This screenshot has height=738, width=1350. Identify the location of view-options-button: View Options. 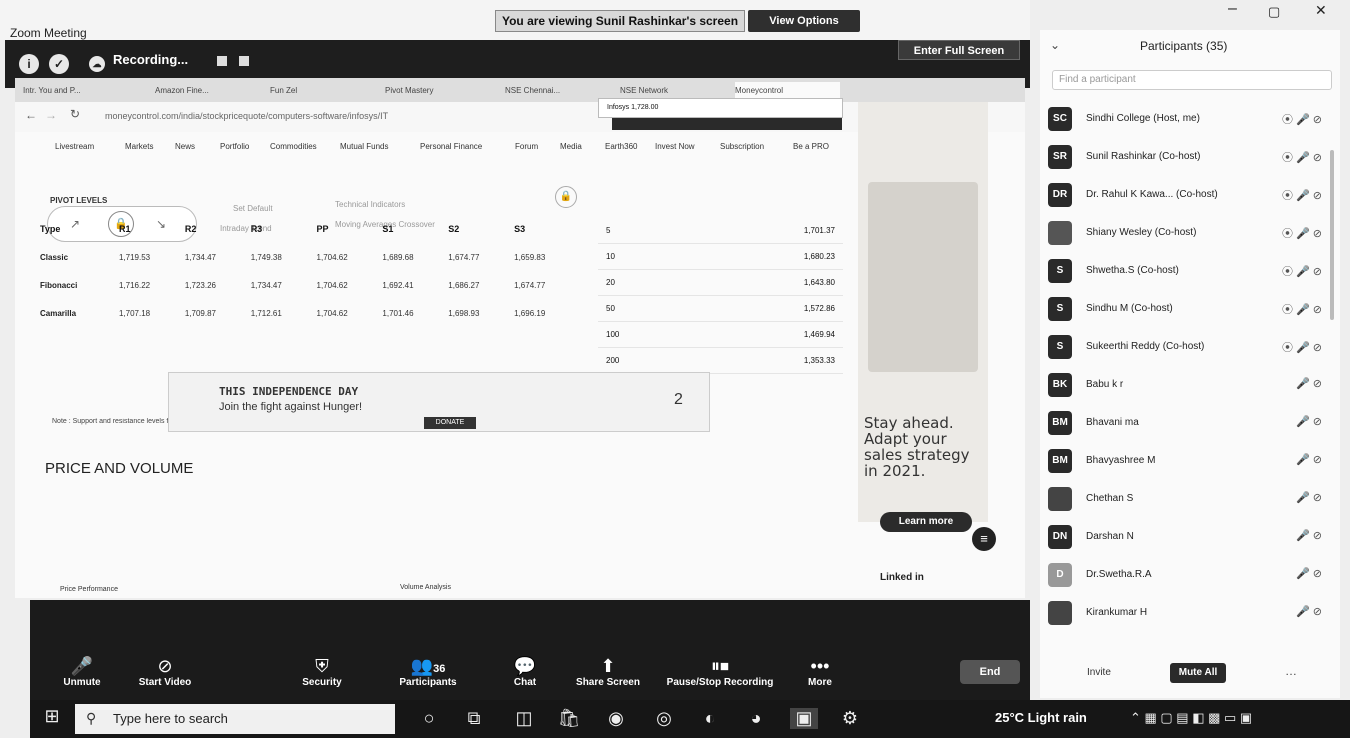
(804, 21).